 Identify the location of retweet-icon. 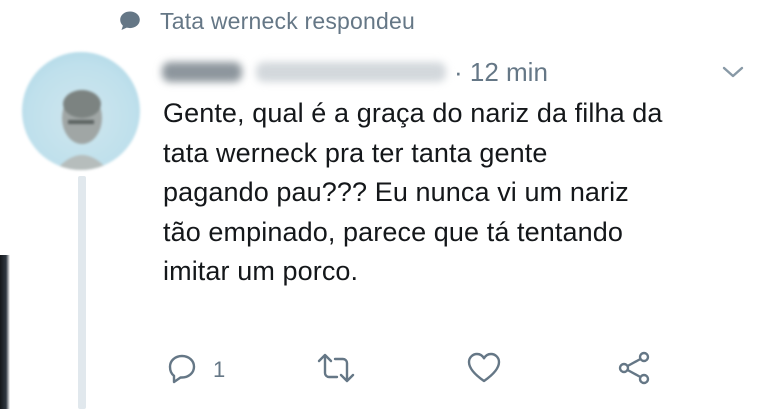
(336, 370).